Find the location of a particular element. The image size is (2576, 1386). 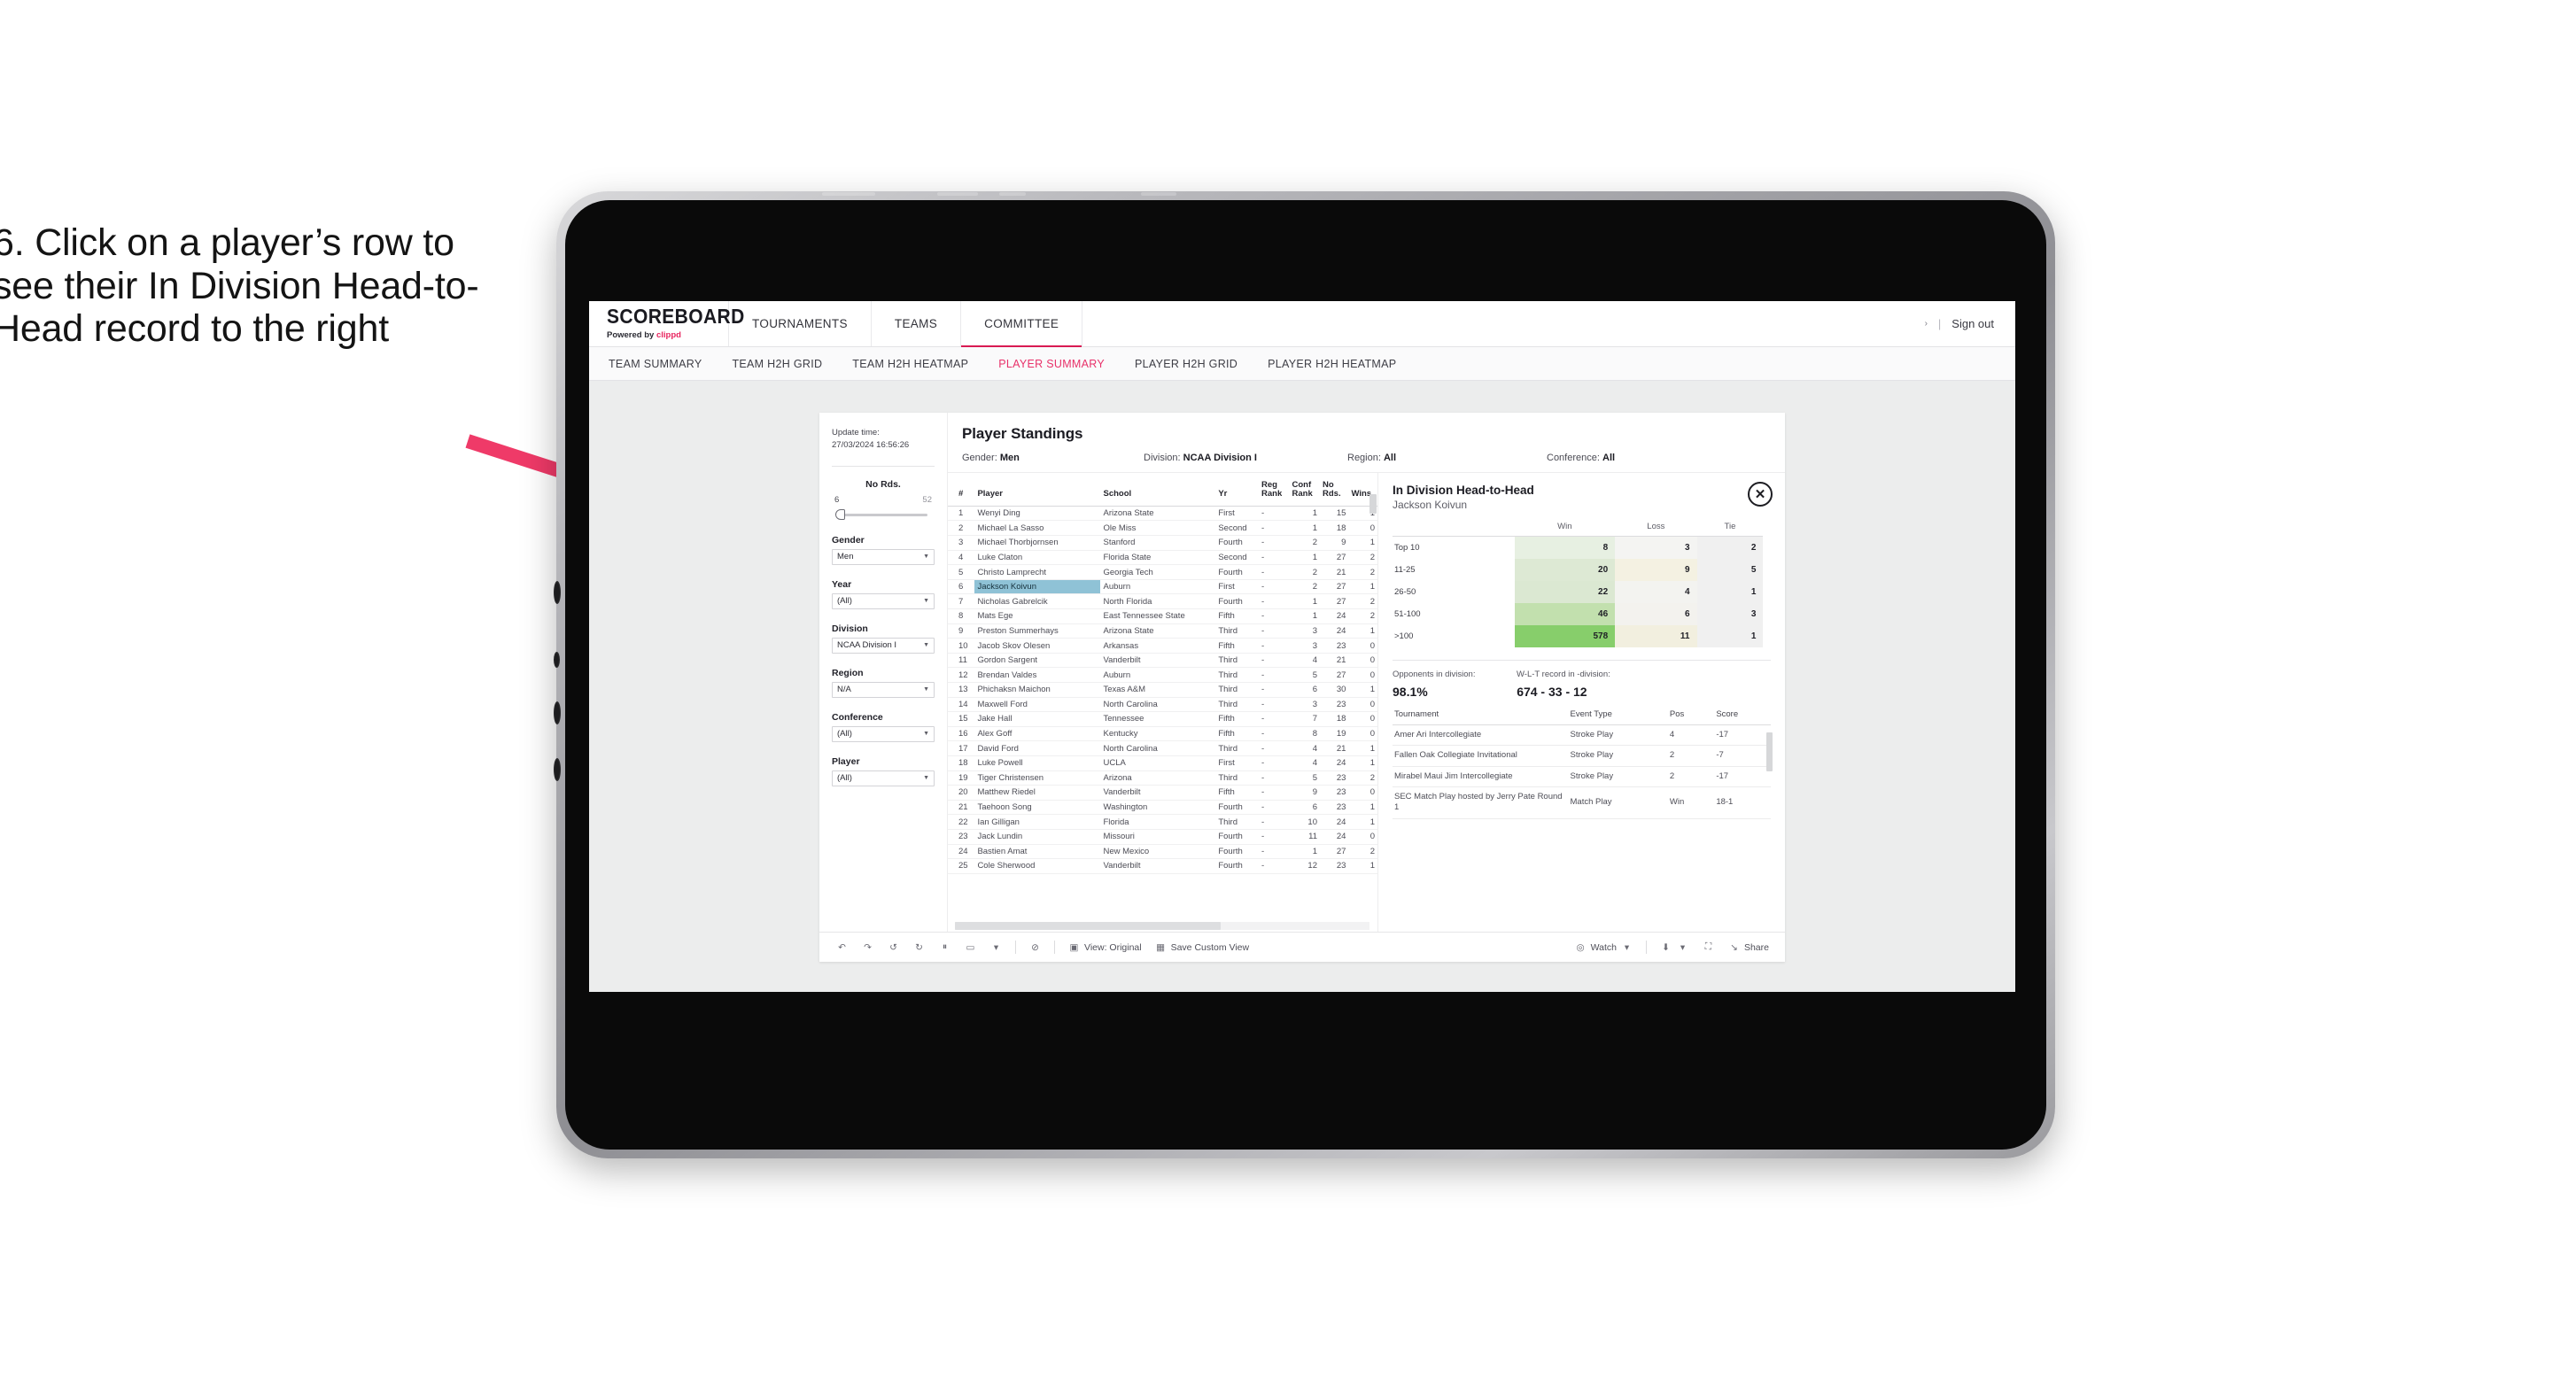

col-conf-rank: Conf Rank is located at coordinates (1304, 492).